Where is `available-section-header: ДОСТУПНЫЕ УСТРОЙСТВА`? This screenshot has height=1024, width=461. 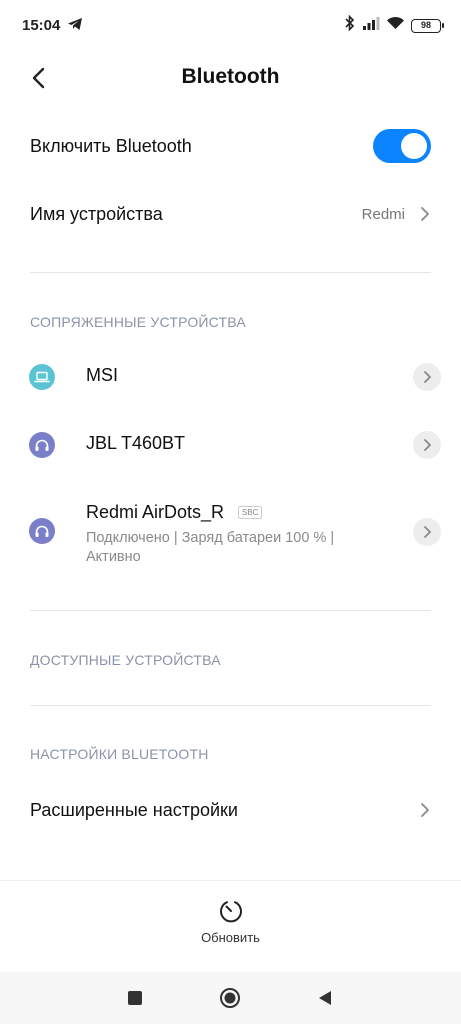 available-section-header: ДОСТУПНЫЕ УСТРОЙСТВА is located at coordinates (125, 660).